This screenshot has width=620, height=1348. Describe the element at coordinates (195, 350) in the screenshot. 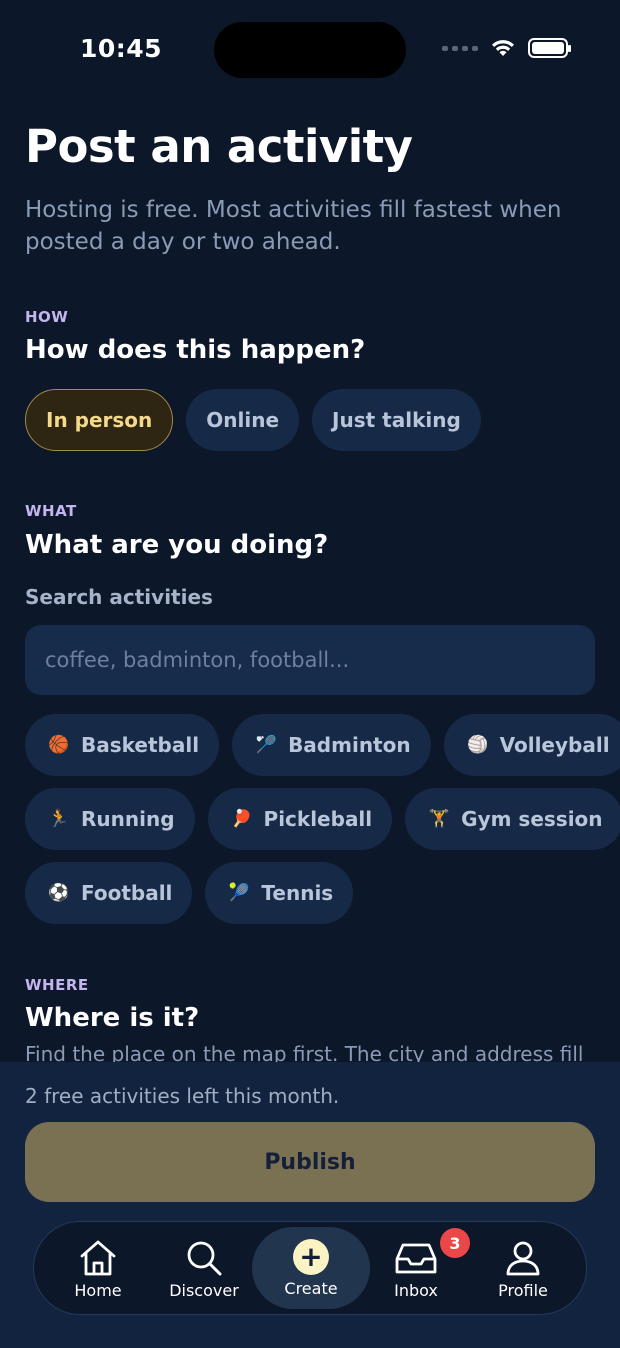

I see `how-title: How does this happen?` at that location.